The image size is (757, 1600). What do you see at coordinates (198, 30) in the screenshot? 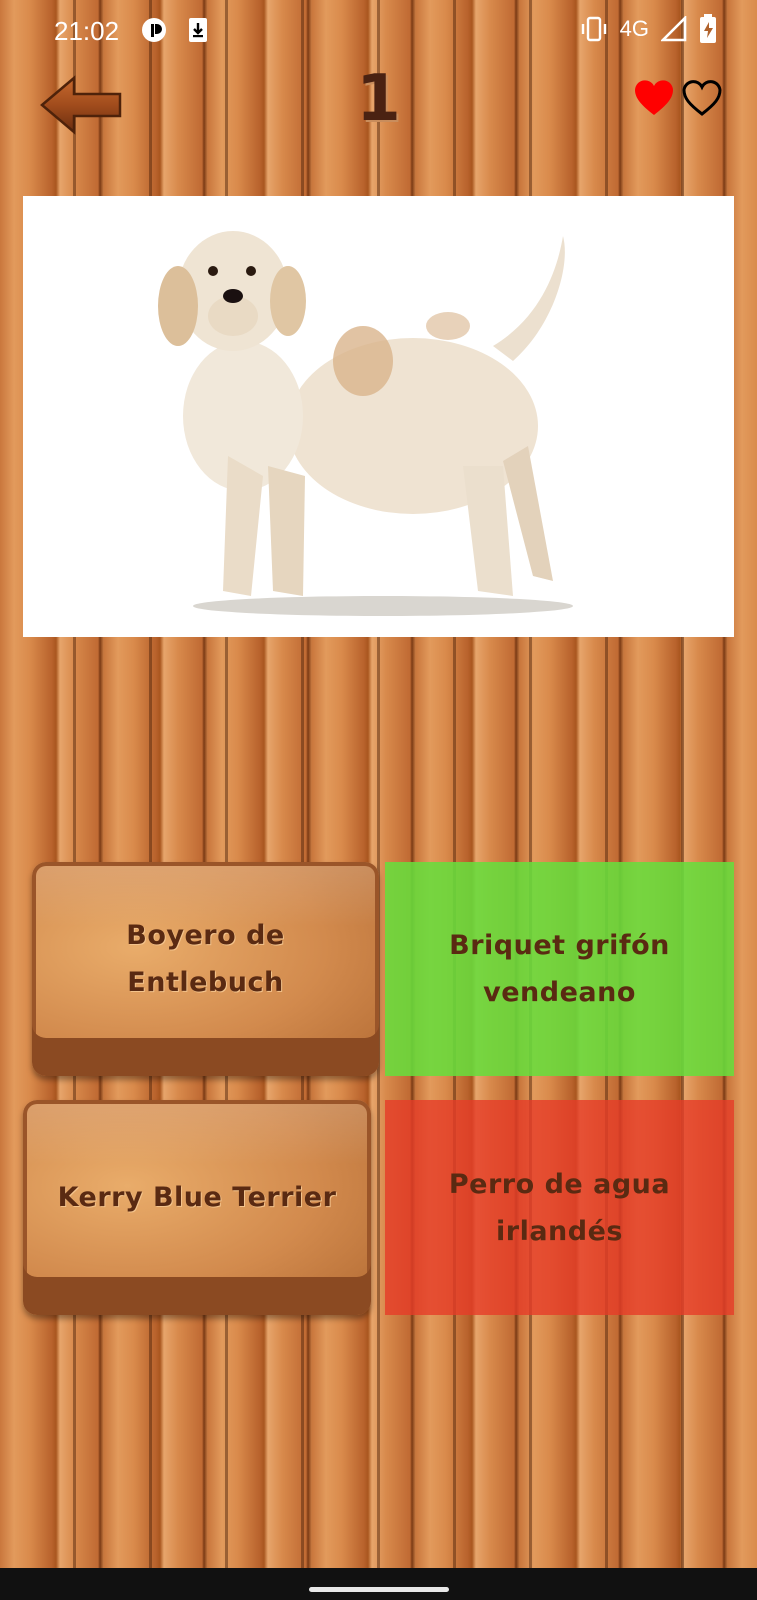
I see `download-icon` at bounding box center [198, 30].